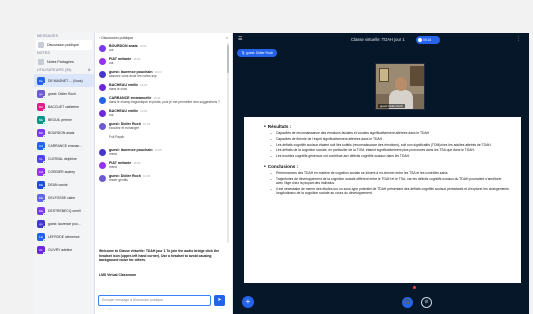  Describe the element at coordinates (118, 89) in the screenshot. I see `chat-text: dans le chat` at that location.